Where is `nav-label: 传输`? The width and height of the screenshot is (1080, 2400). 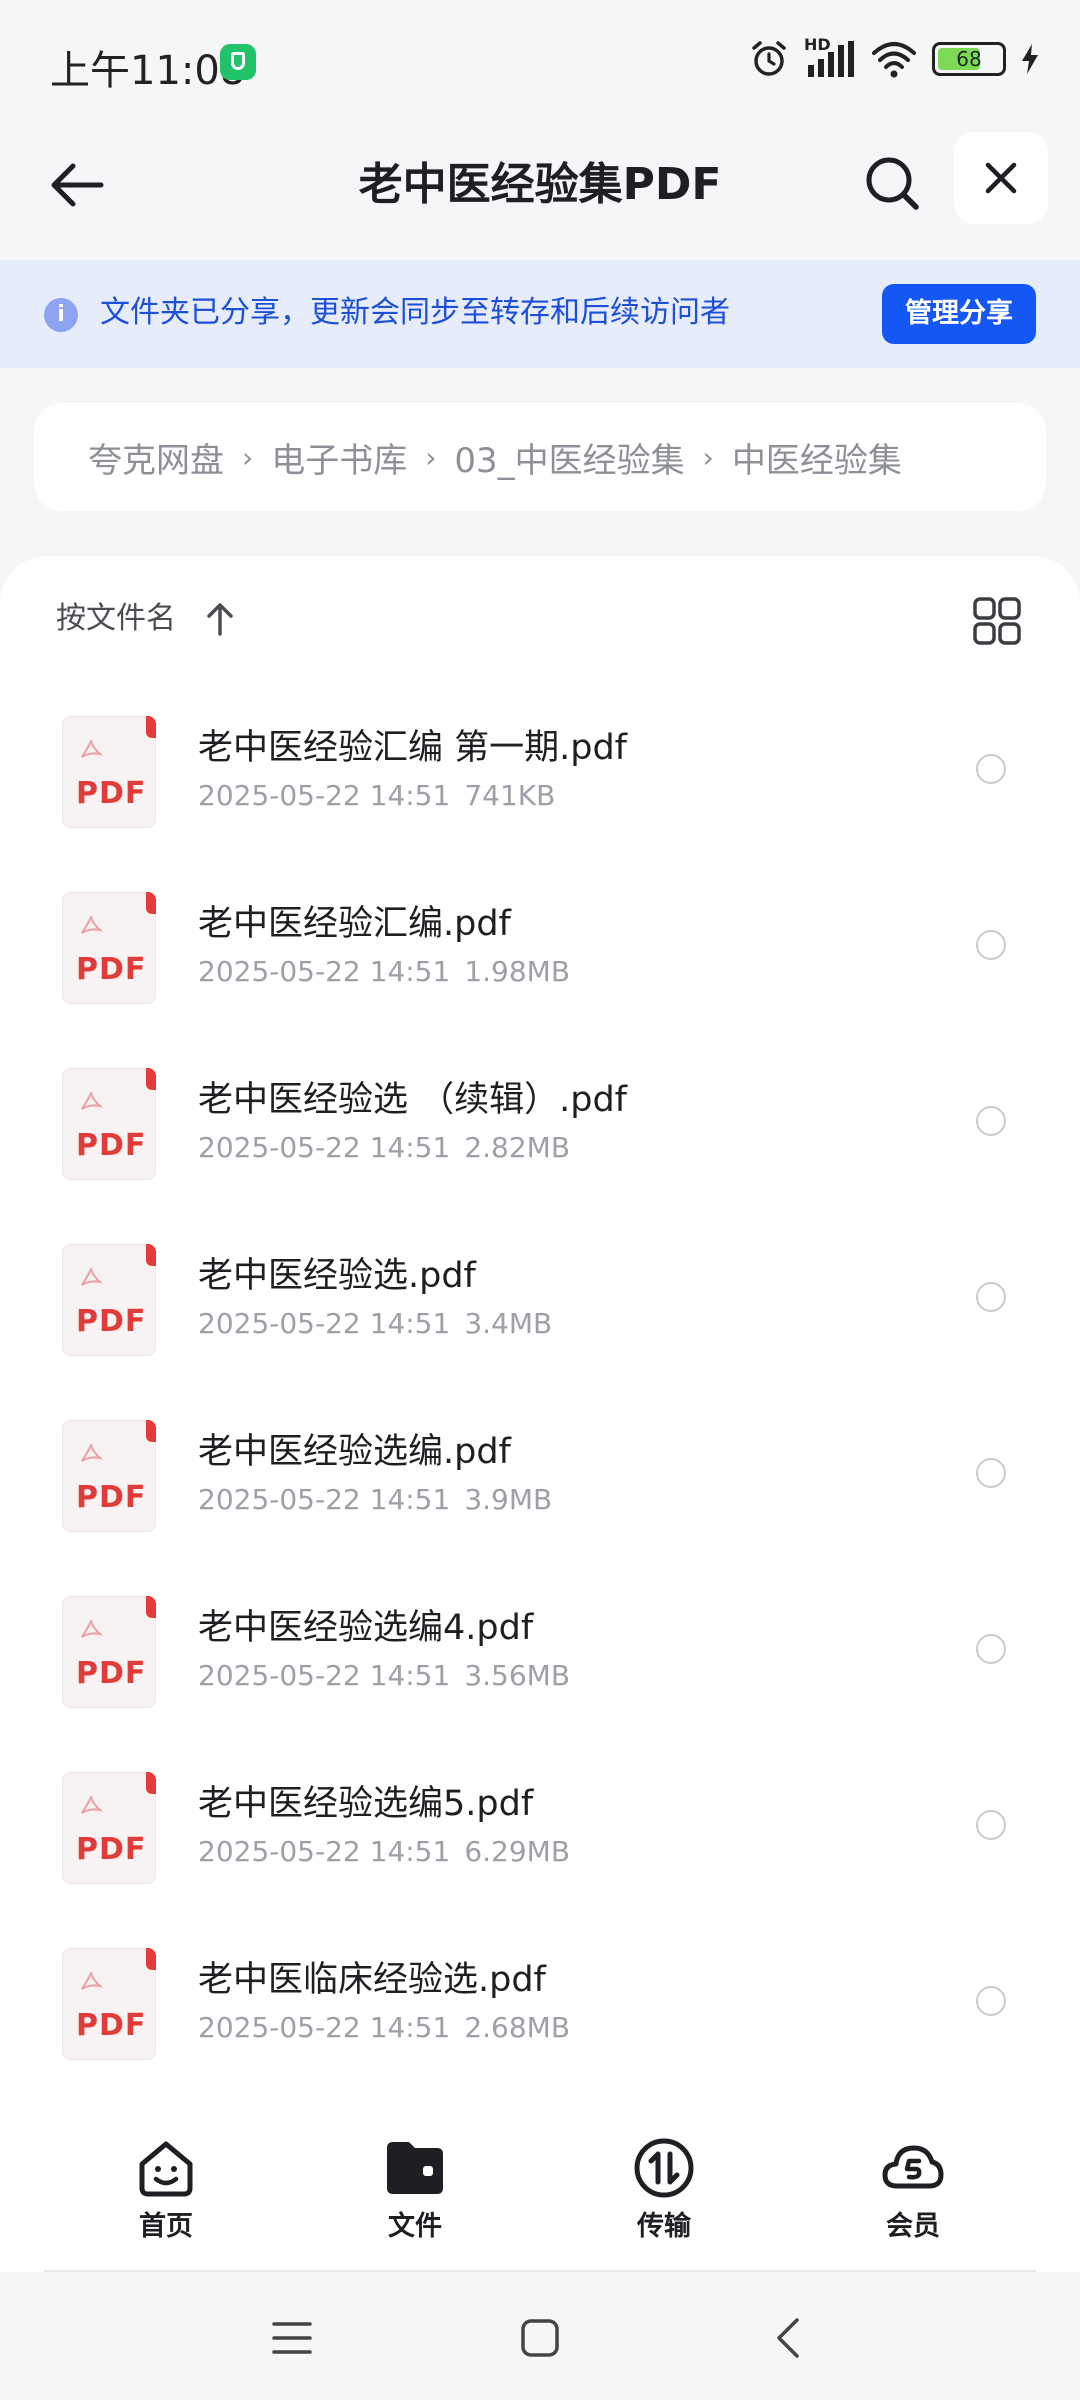 nav-label: 传输 is located at coordinates (664, 2226).